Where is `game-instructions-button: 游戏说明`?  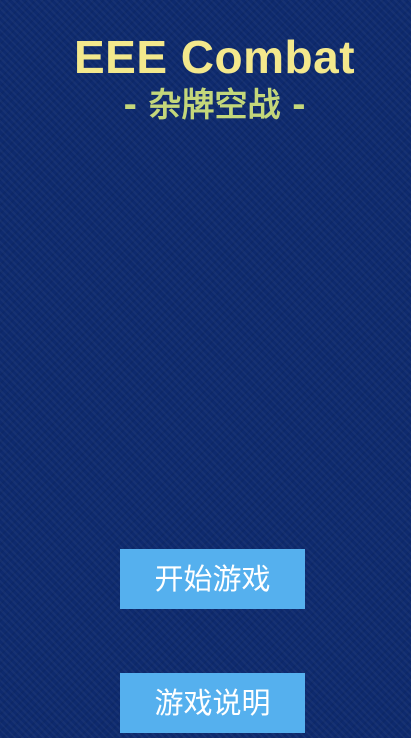
game-instructions-button: 游戏说明 is located at coordinates (212, 703).